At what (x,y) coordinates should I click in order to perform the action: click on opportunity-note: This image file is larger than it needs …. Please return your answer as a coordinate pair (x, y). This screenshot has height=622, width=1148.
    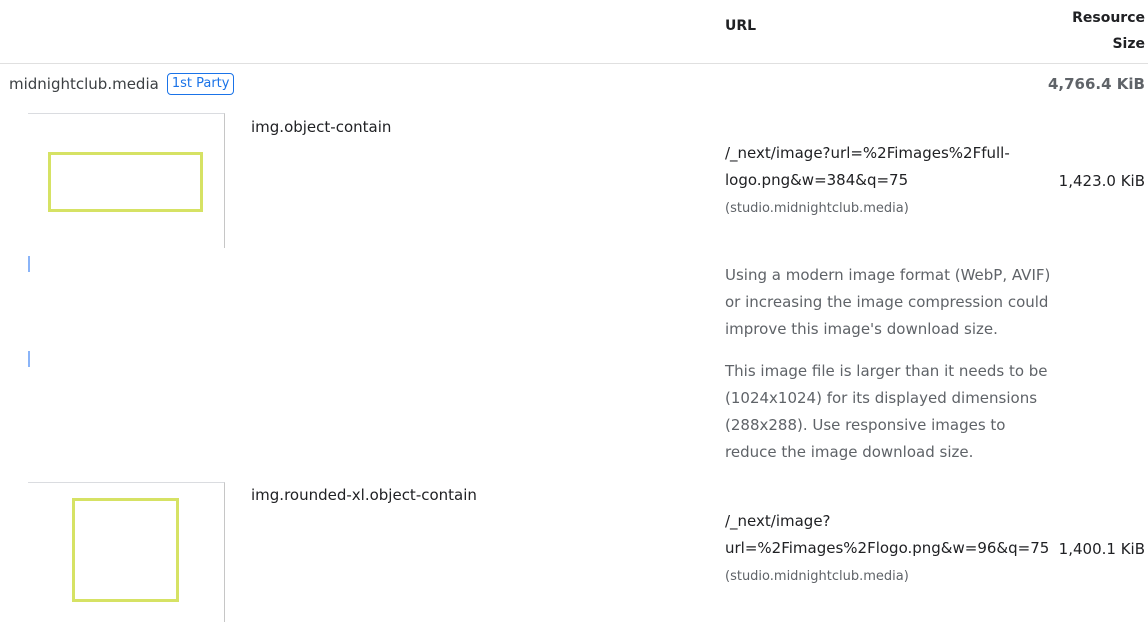
    Looking at the image, I should click on (886, 411).